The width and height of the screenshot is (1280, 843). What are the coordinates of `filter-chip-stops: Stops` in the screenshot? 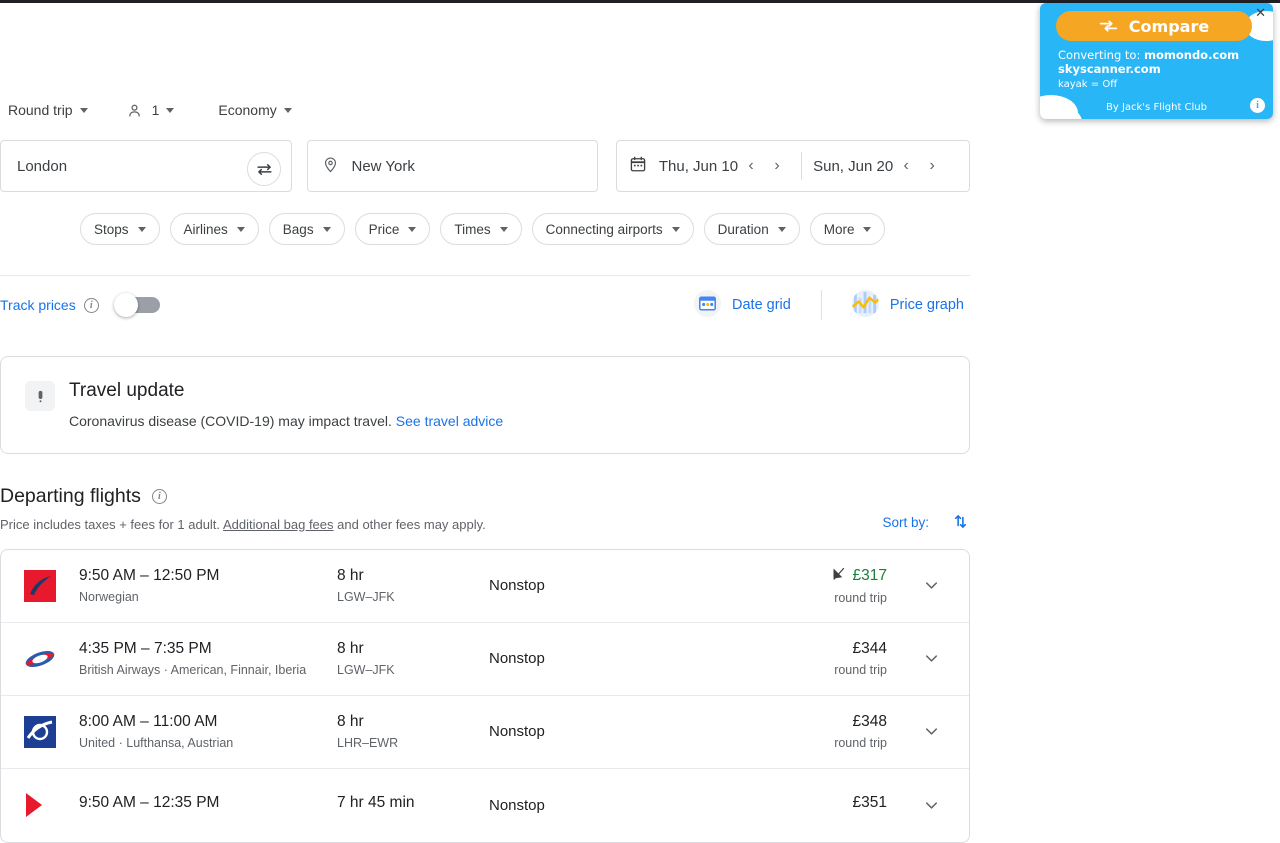 It's located at (120, 229).